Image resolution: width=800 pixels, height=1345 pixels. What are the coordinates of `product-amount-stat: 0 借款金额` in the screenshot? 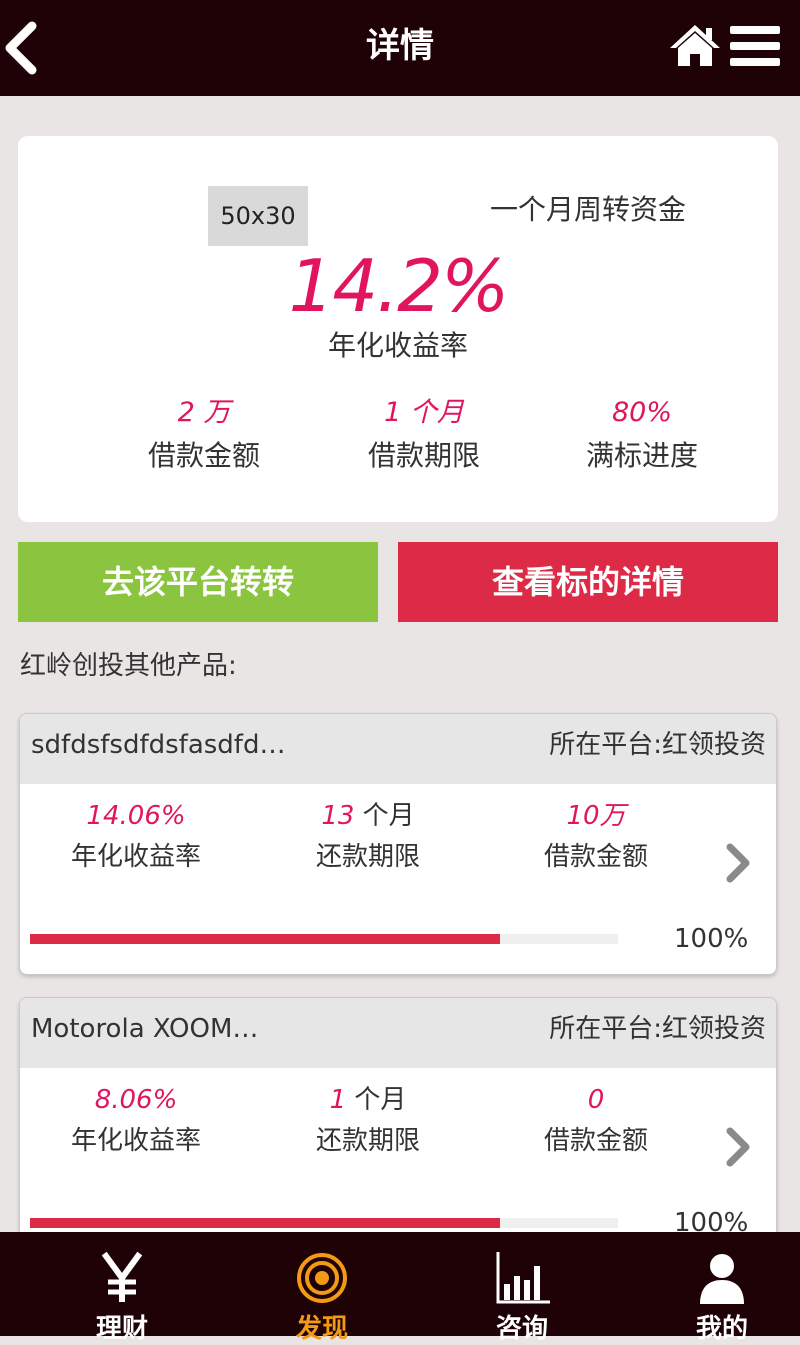 It's located at (596, 1119).